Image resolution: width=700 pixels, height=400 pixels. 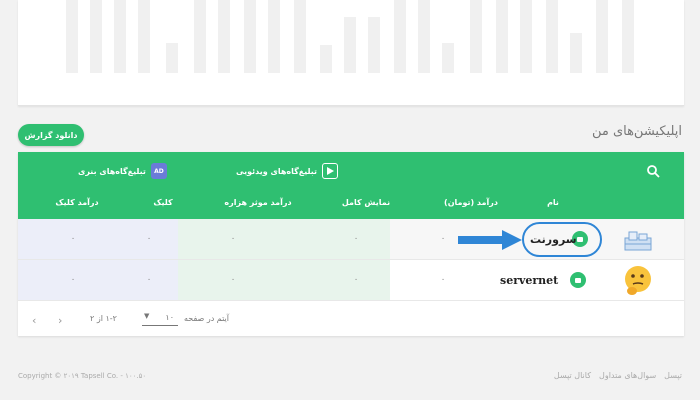 I want to click on table-row: servernet ۰ ۰ ۰ ۰ ۰, so click(x=351, y=280).